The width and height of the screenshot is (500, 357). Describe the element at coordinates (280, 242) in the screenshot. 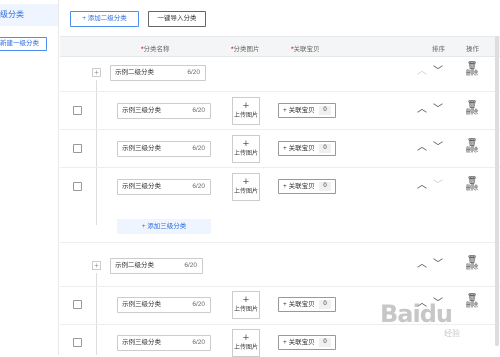

I see `divider` at that location.